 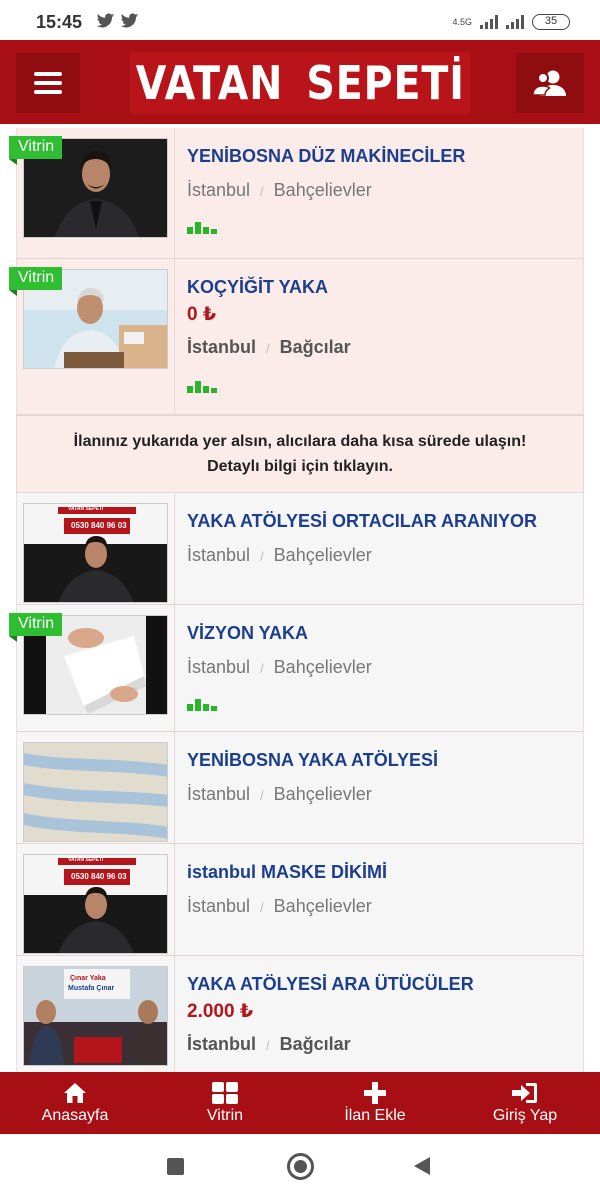 What do you see at coordinates (300, 466) in the screenshot?
I see `promo-line-2: Detaylı bilgi için tıklayın.` at bounding box center [300, 466].